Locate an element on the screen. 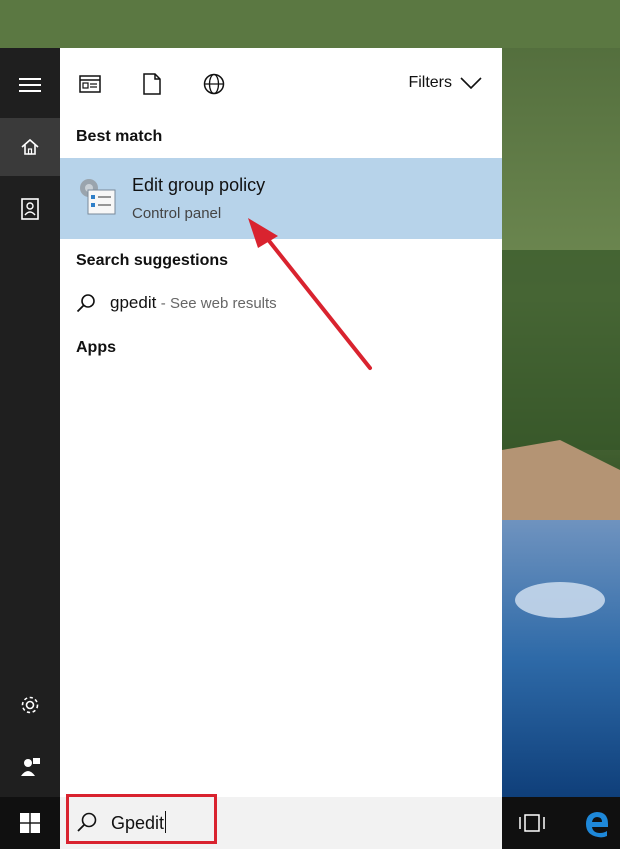 This screenshot has height=849, width=620. filters-label: Filters is located at coordinates (430, 82).